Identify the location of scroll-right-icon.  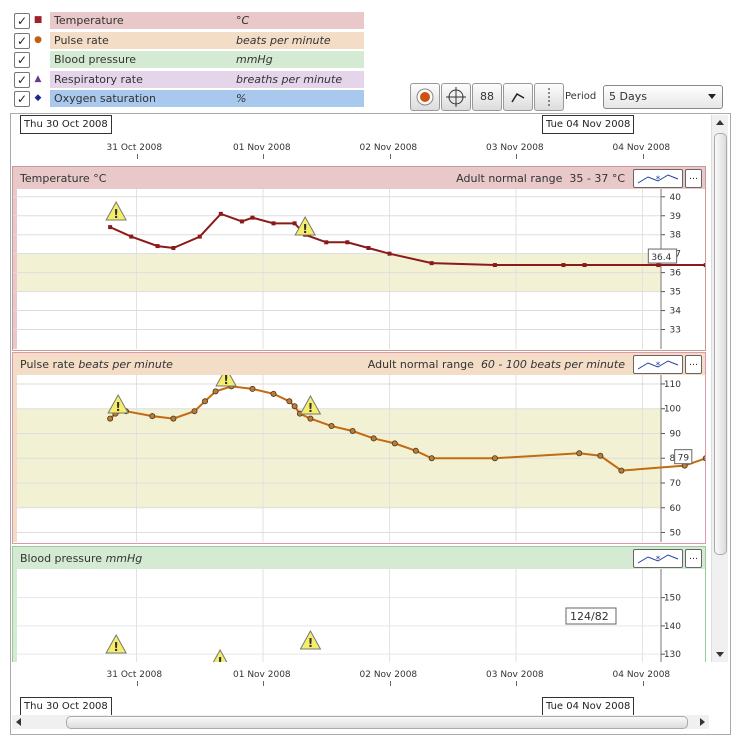
(702, 722).